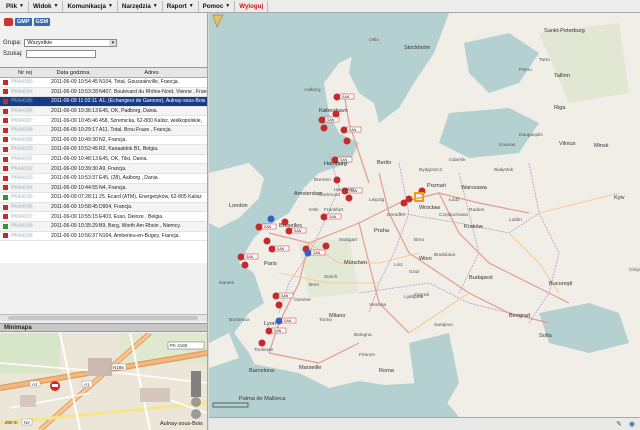 The width and height of the screenshot is (640, 430). I want to click on city-label: Lyon, so click(270, 324).